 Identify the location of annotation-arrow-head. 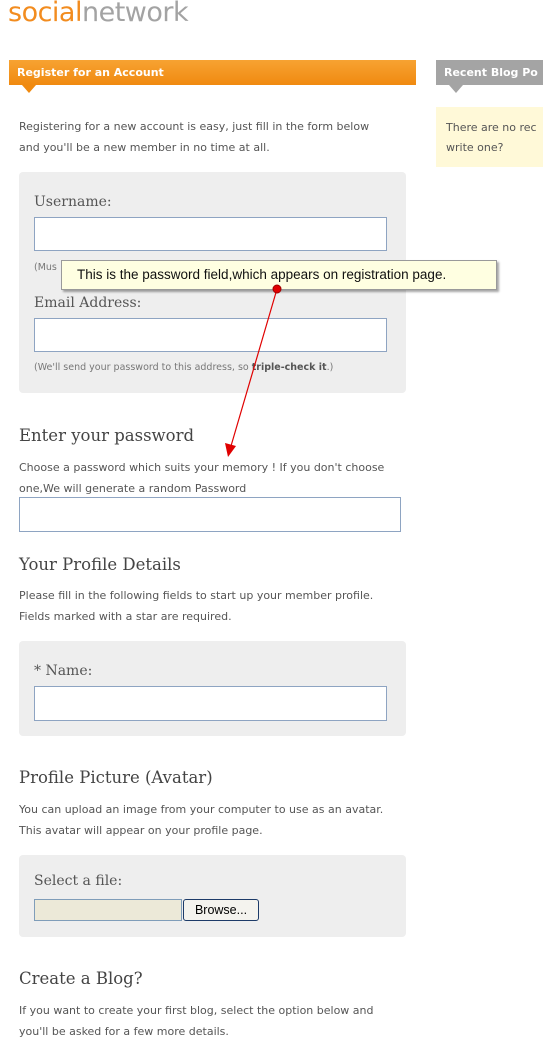
(230, 450).